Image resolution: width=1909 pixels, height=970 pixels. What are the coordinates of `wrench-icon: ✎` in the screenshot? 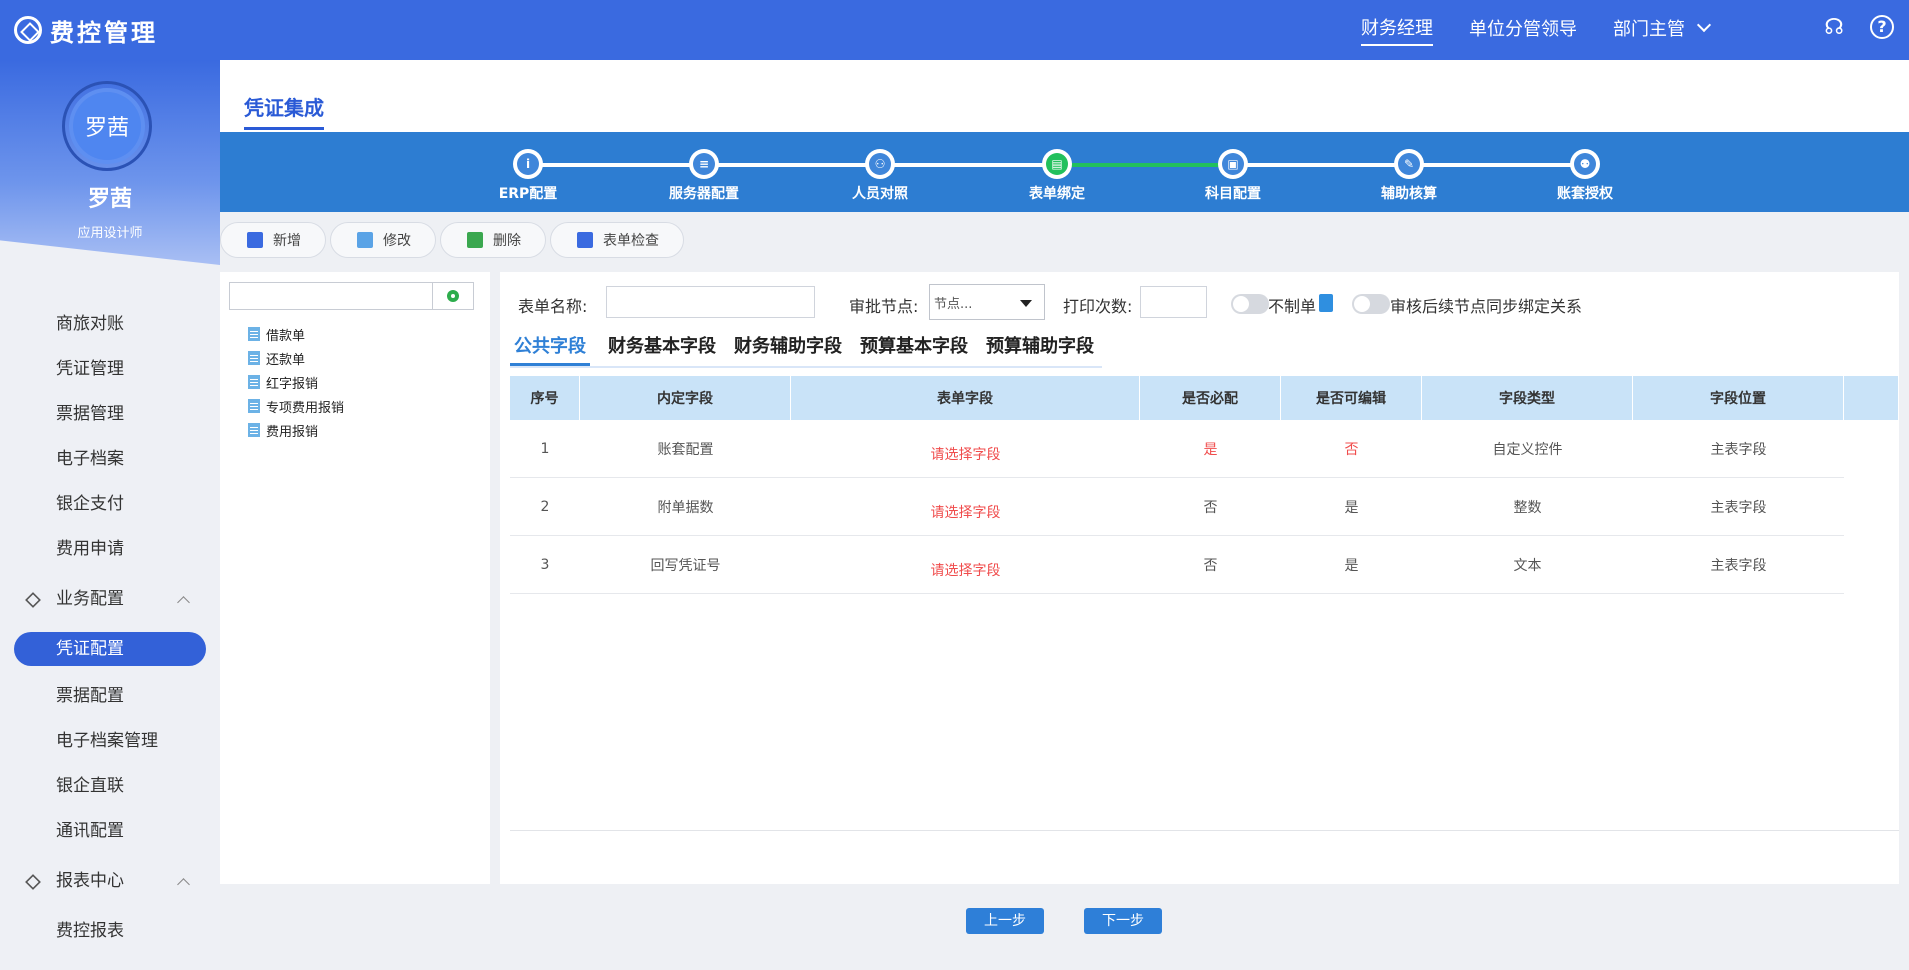 It's located at (1409, 164).